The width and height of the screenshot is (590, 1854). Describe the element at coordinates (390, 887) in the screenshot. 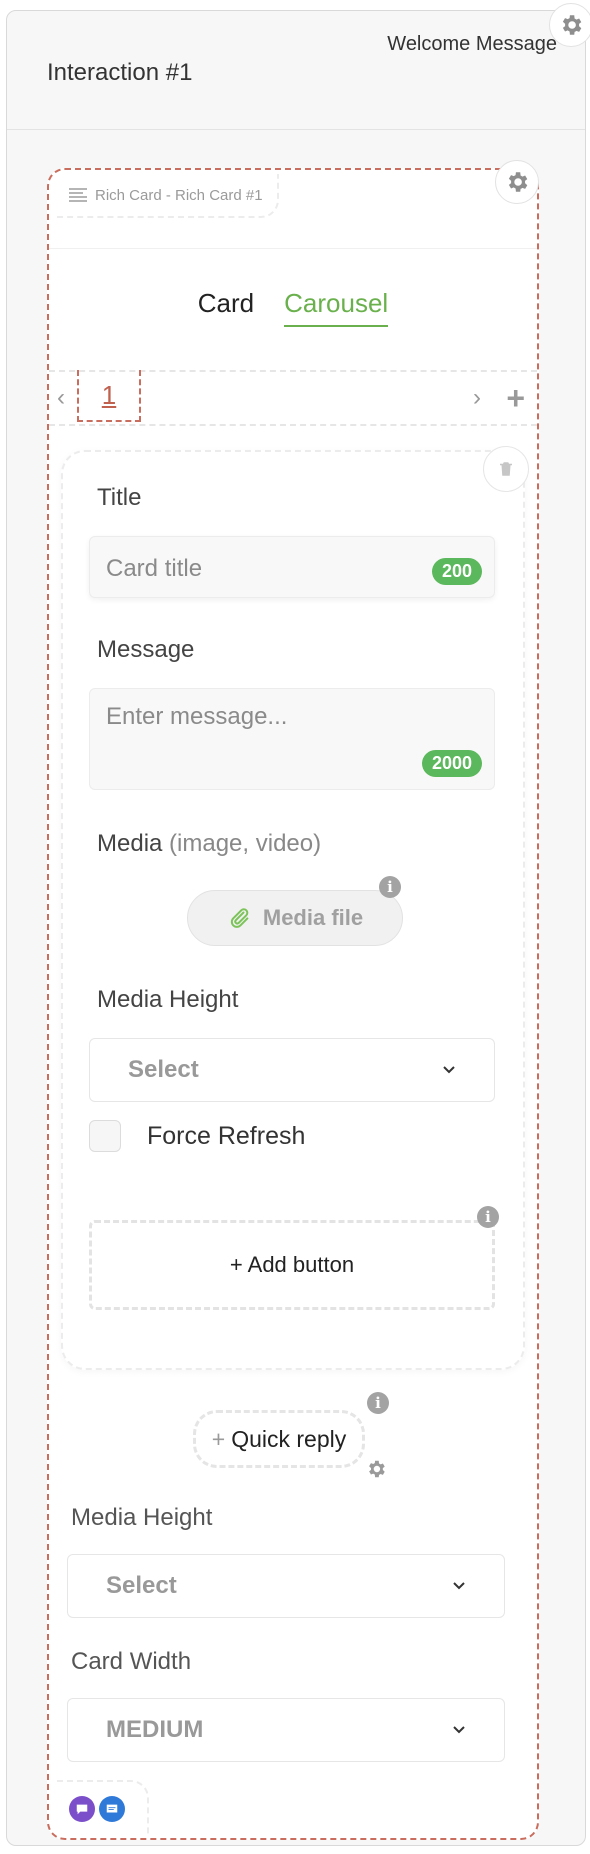

I see `media-info-icon: i` at that location.